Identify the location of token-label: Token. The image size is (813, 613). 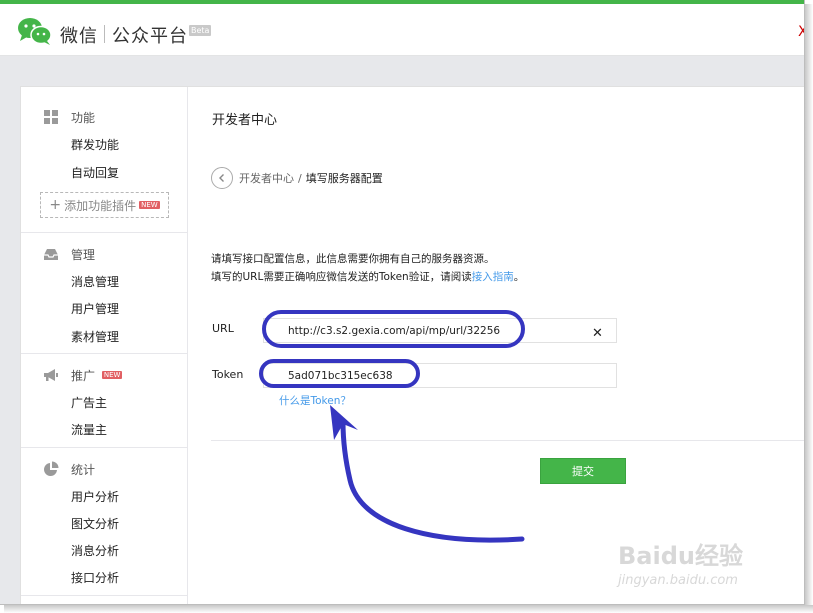
(228, 374).